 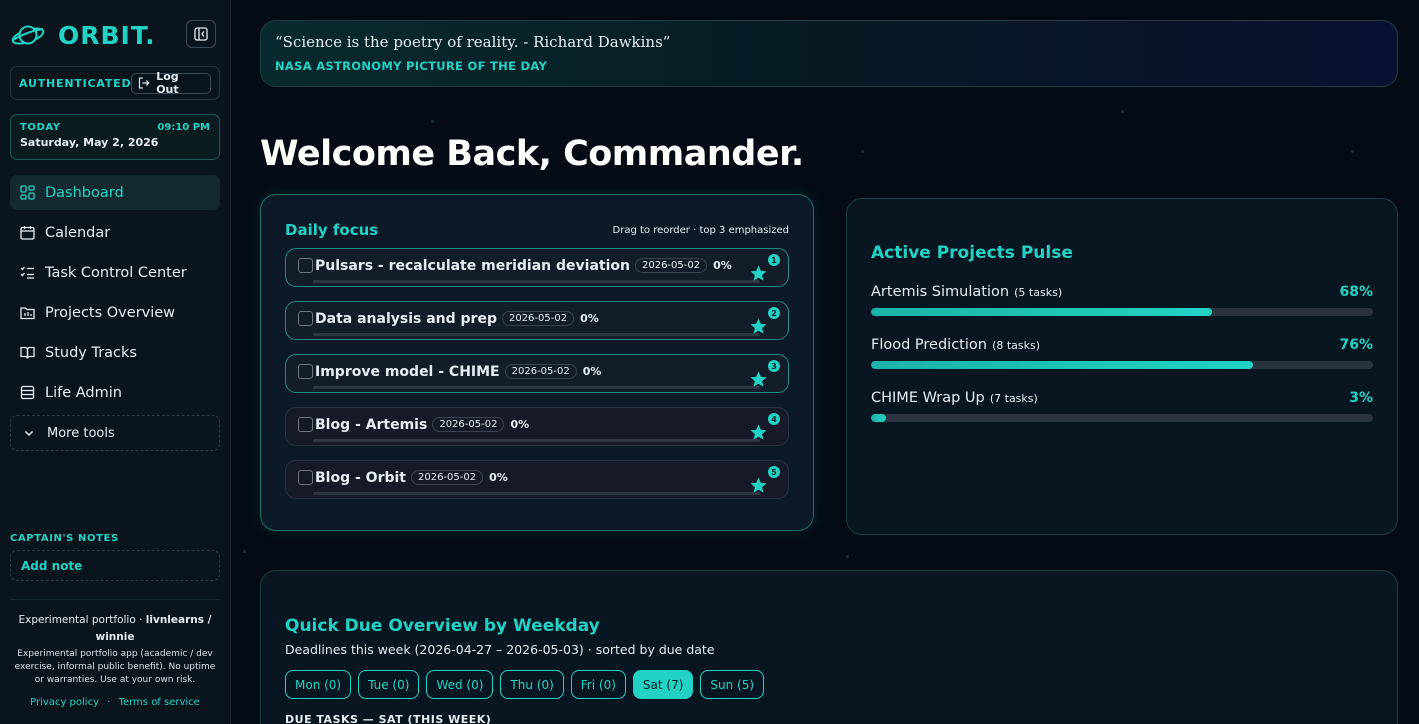 I want to click on project-progress-track, so click(x=1122, y=365).